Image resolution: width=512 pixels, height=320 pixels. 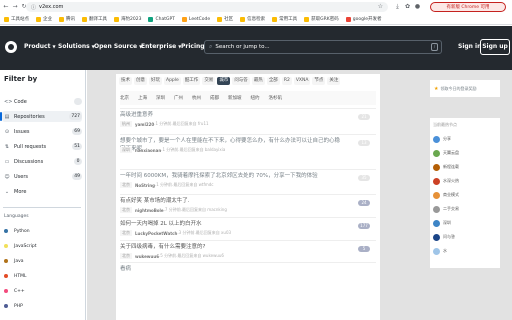 What do you see at coordinates (364, 178) in the screenshot?
I see `reply-count-badge: 35` at bounding box center [364, 178].